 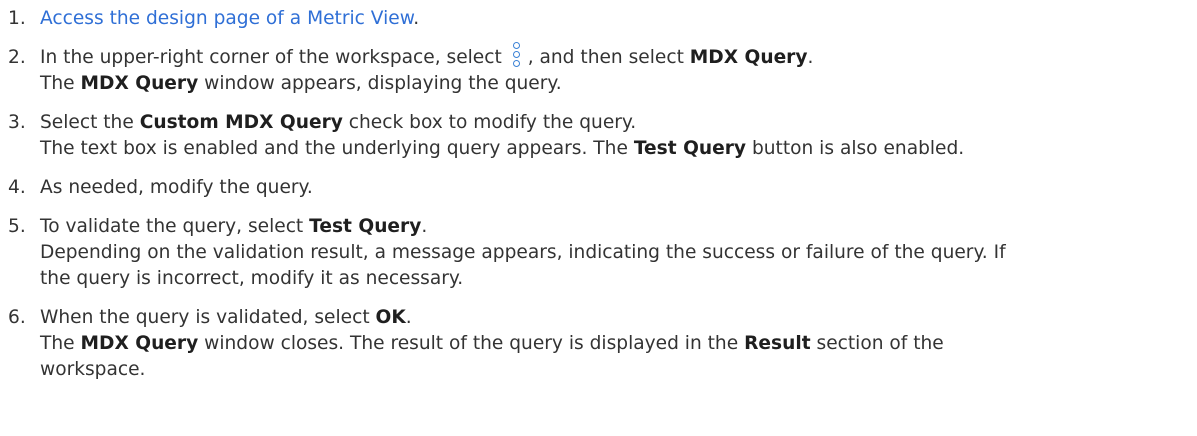 I want to click on step-body: Access the design page of a Metric View., so click(x=616, y=19).